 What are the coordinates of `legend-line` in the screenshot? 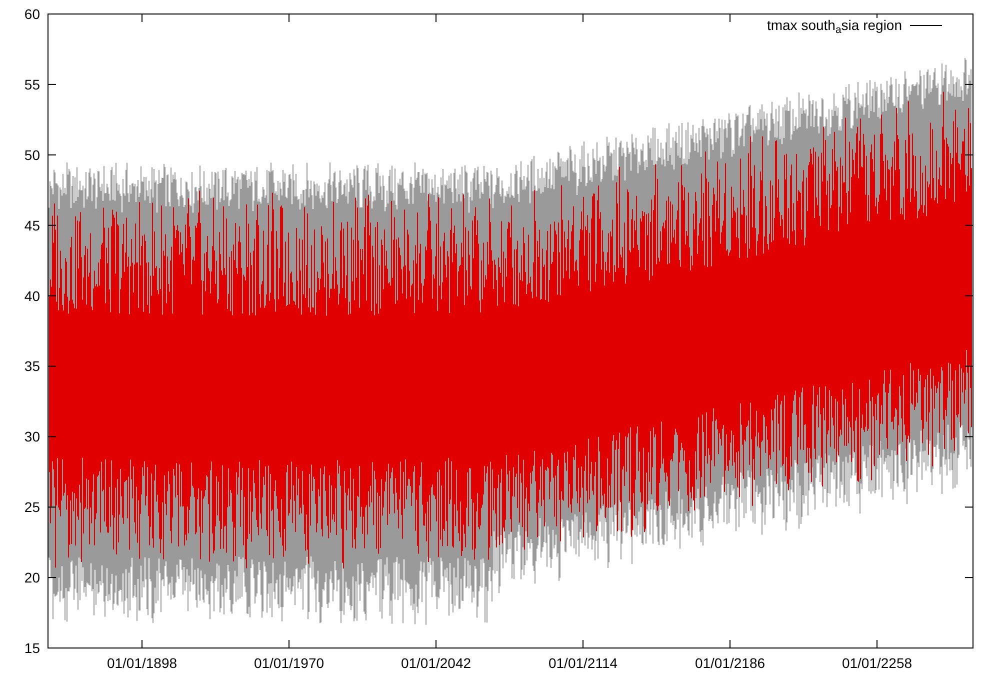 It's located at (926, 25).